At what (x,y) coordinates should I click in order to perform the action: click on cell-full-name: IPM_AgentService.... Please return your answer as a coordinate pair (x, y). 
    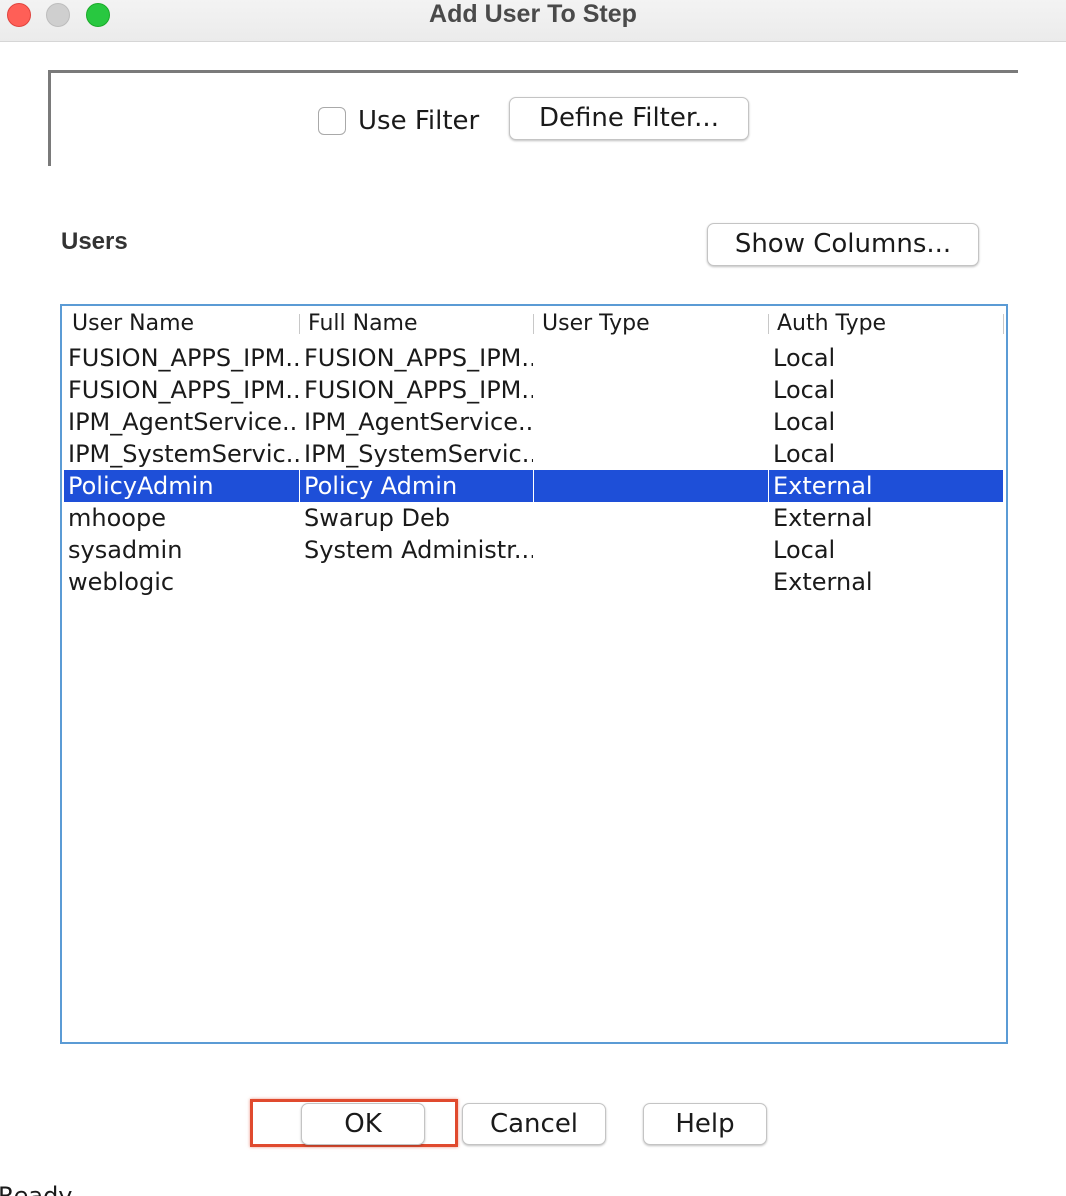
    Looking at the image, I should click on (418, 422).